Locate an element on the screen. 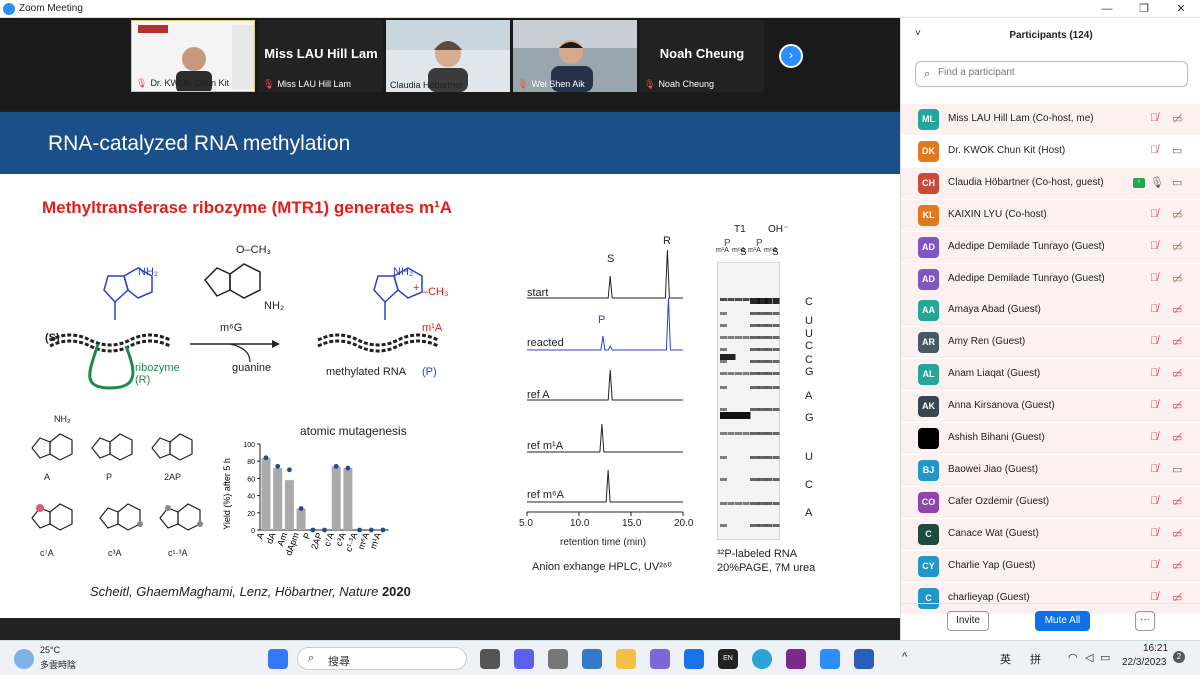 This screenshot has width=1200, height=675. avatar: ML is located at coordinates (928, 119).